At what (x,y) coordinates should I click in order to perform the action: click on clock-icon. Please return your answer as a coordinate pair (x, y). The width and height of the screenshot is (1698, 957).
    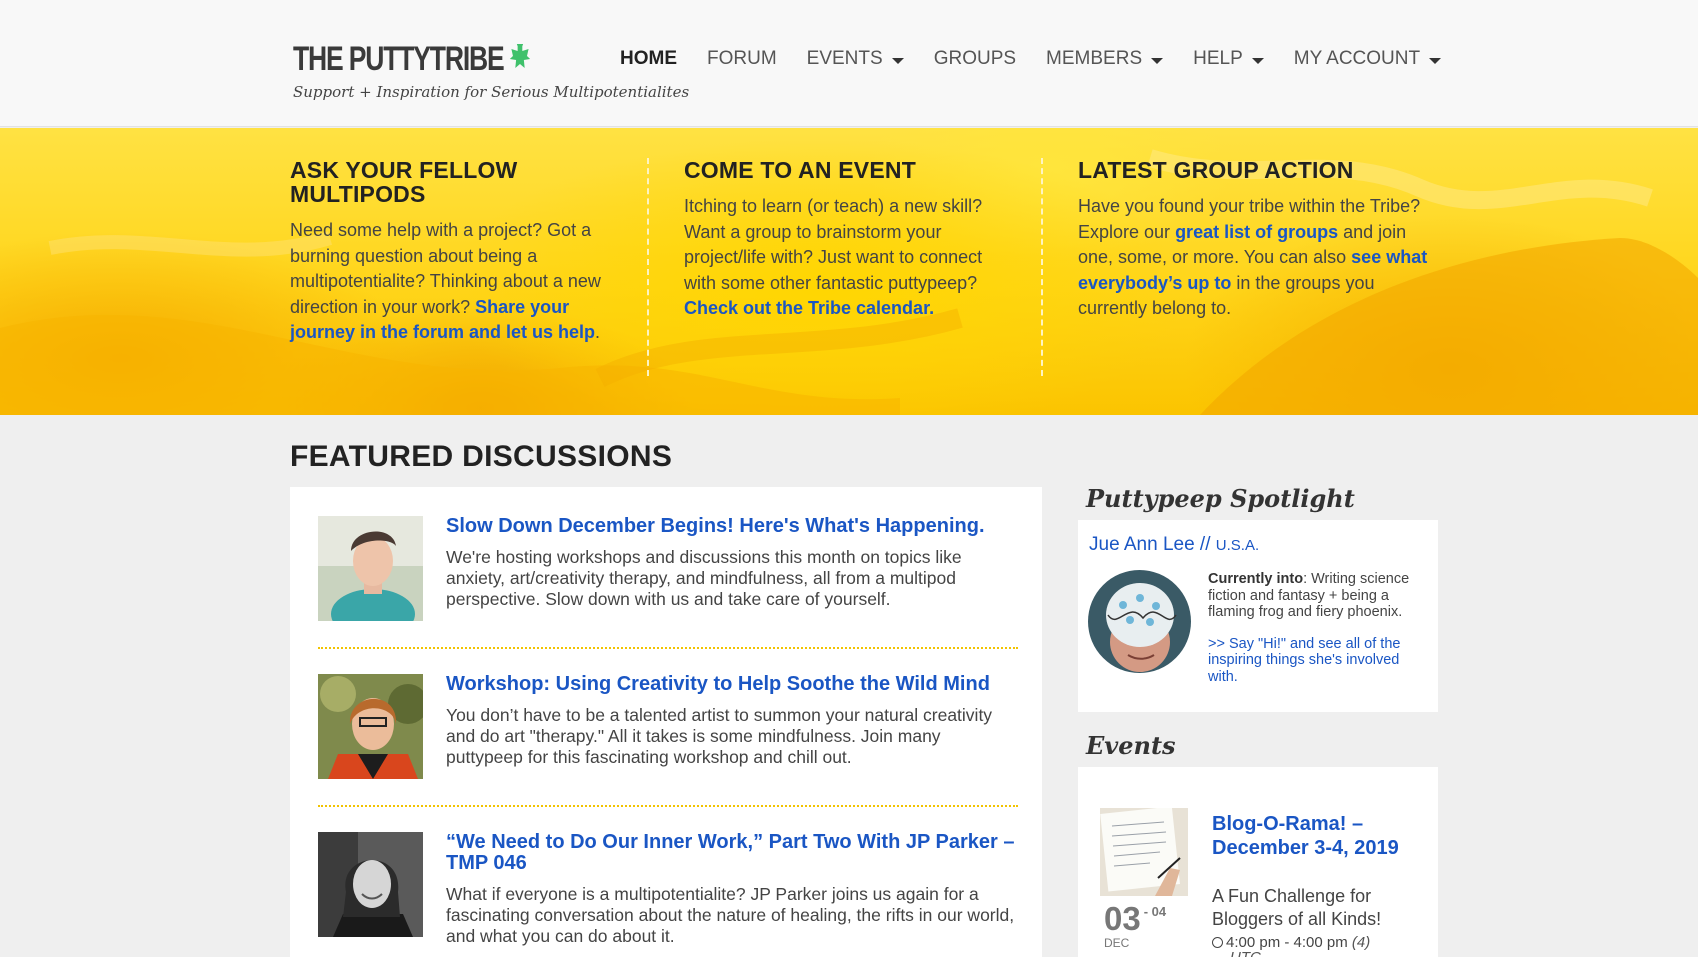
    Looking at the image, I should click on (1217, 942).